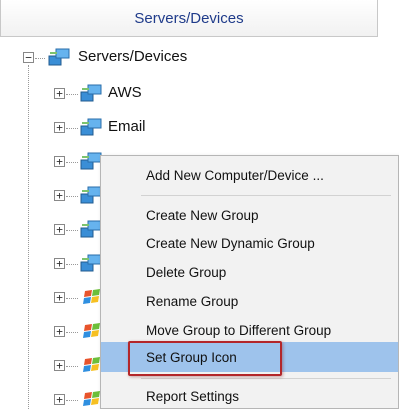  What do you see at coordinates (199, 93) in the screenshot?
I see `tree-node: + AWS` at bounding box center [199, 93].